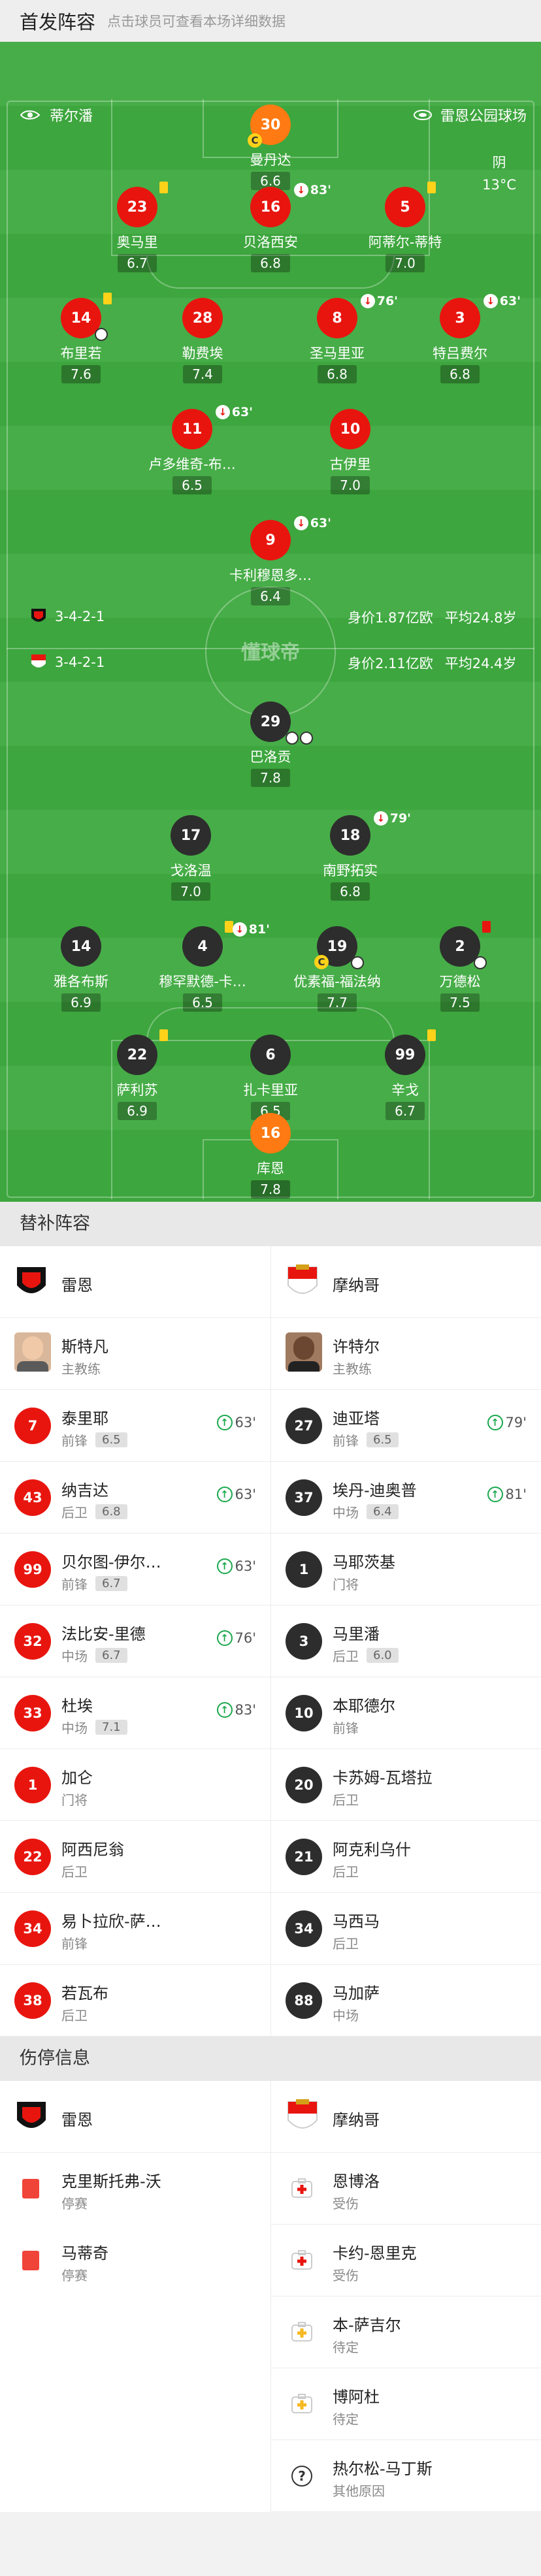 Image resolution: width=541 pixels, height=2576 pixels. What do you see at coordinates (202, 340) in the screenshot?
I see `player-home: 28 勒费埃 7.4` at bounding box center [202, 340].